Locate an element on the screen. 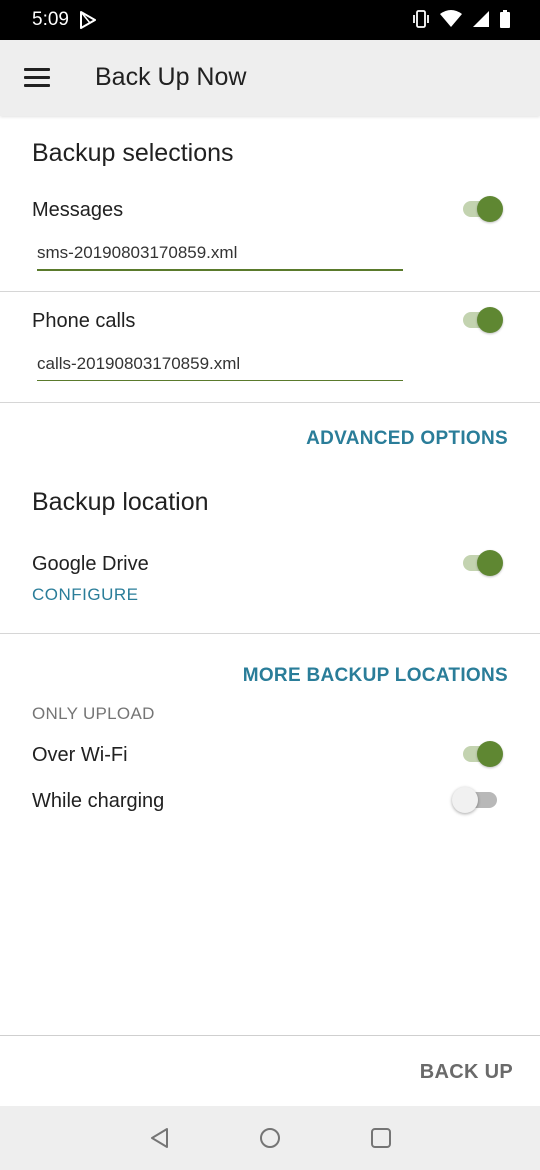 This screenshot has width=540, height=1170. home-icon is located at coordinates (270, 1138).